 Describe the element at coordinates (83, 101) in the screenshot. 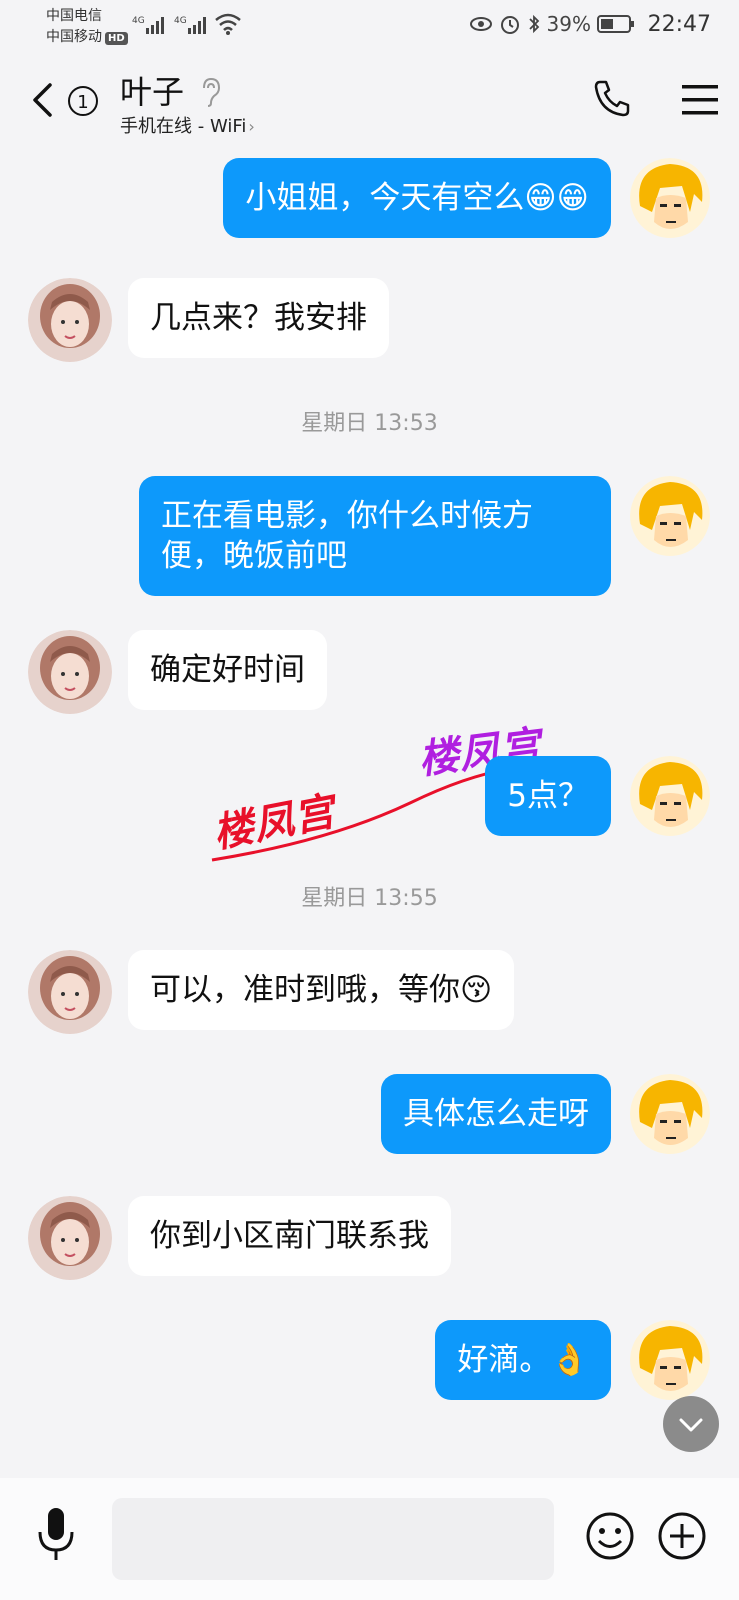

I see `unread-count-badge: 1` at that location.